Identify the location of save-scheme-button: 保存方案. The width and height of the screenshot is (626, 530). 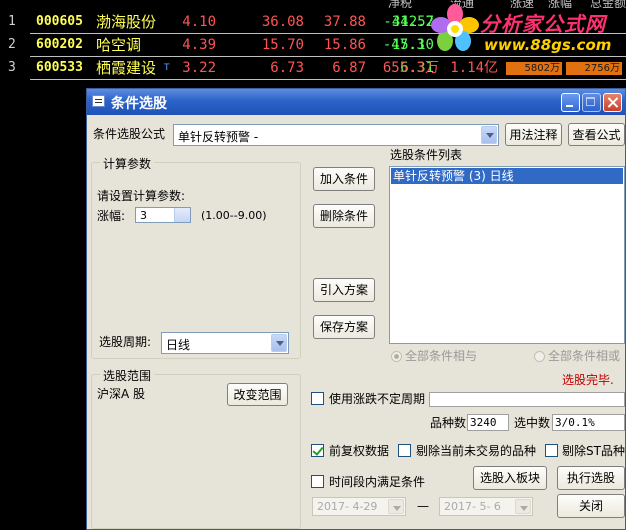
(344, 327).